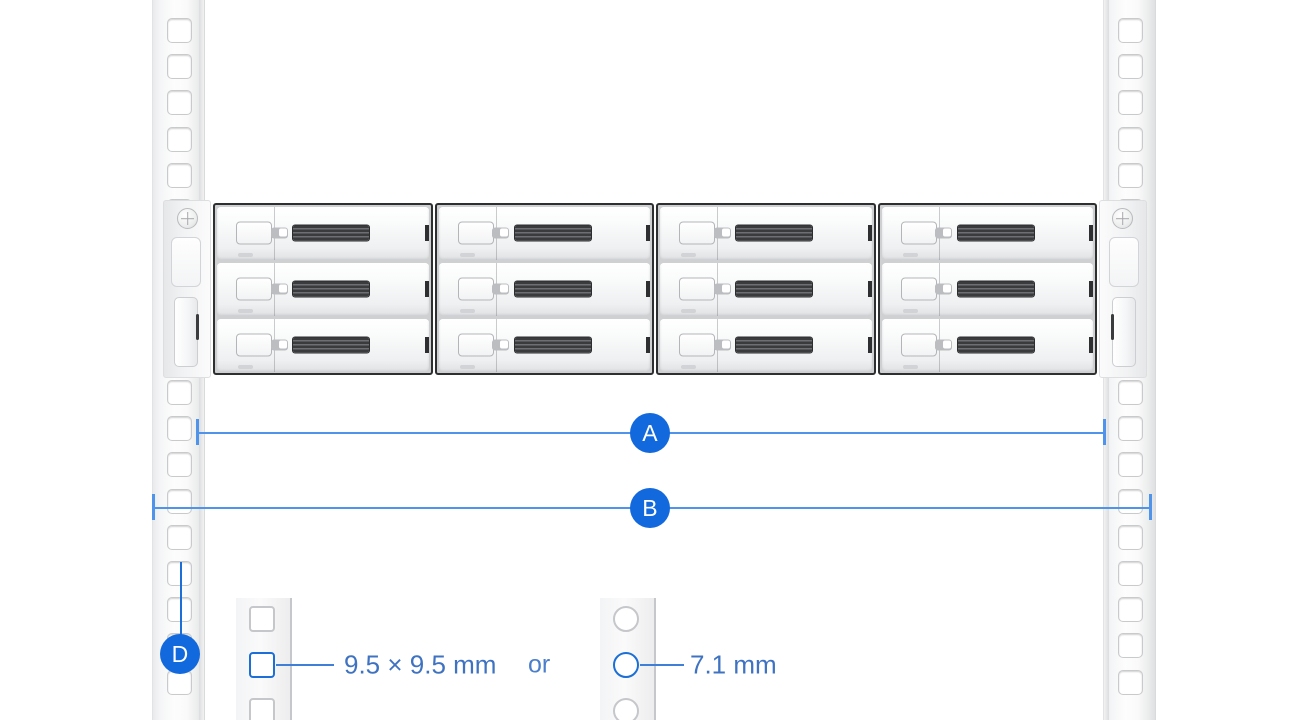 The height and width of the screenshot is (720, 1300). What do you see at coordinates (733, 664) in the screenshot?
I see `legend-label-round-hole: 7.1 mm` at bounding box center [733, 664].